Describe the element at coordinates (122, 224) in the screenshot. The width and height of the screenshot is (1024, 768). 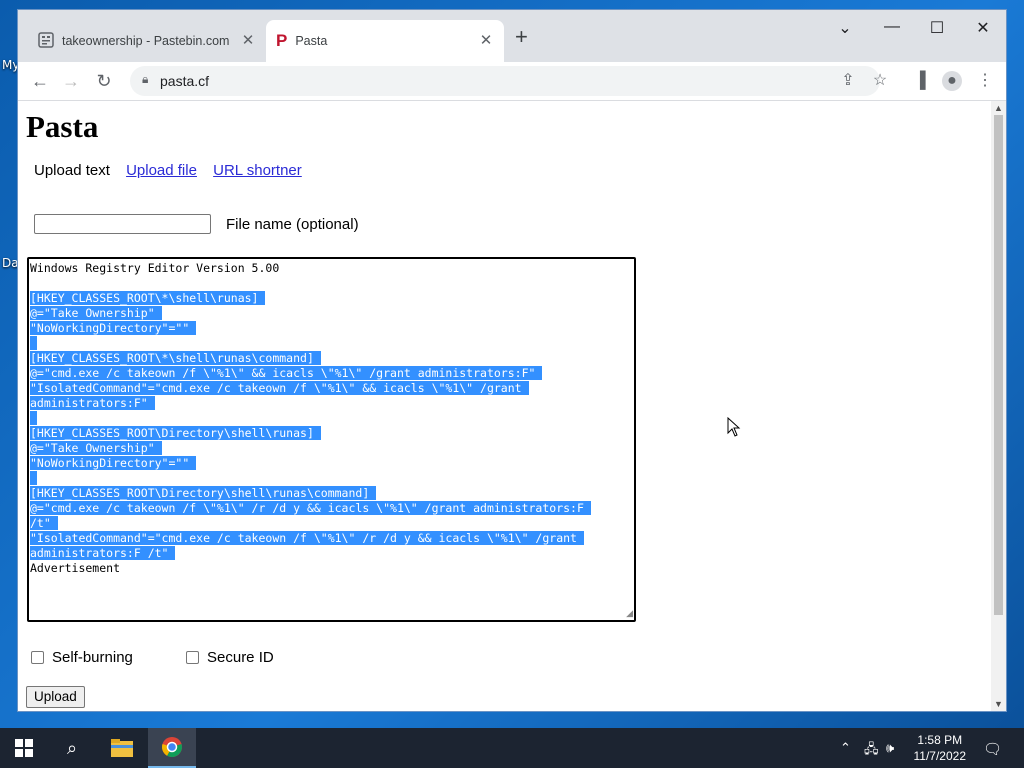
I see `file-name-input` at that location.